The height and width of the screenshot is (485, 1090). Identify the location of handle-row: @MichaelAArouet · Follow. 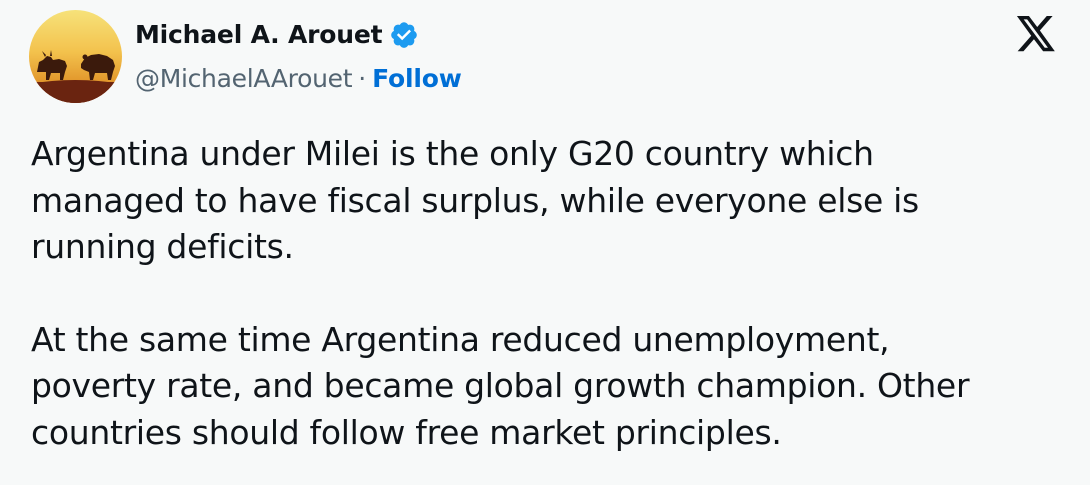
(298, 78).